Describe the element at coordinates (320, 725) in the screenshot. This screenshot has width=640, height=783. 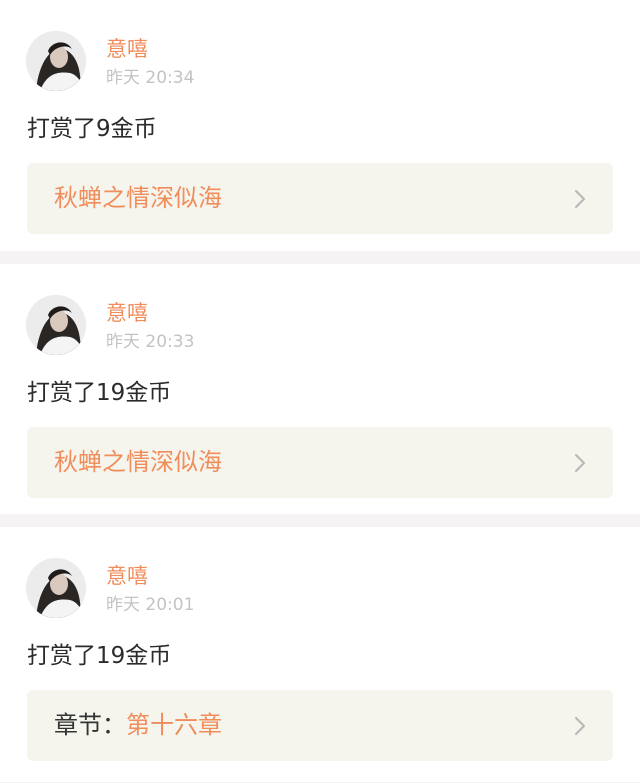
I see `chapter-link: 章节：第十六章` at that location.